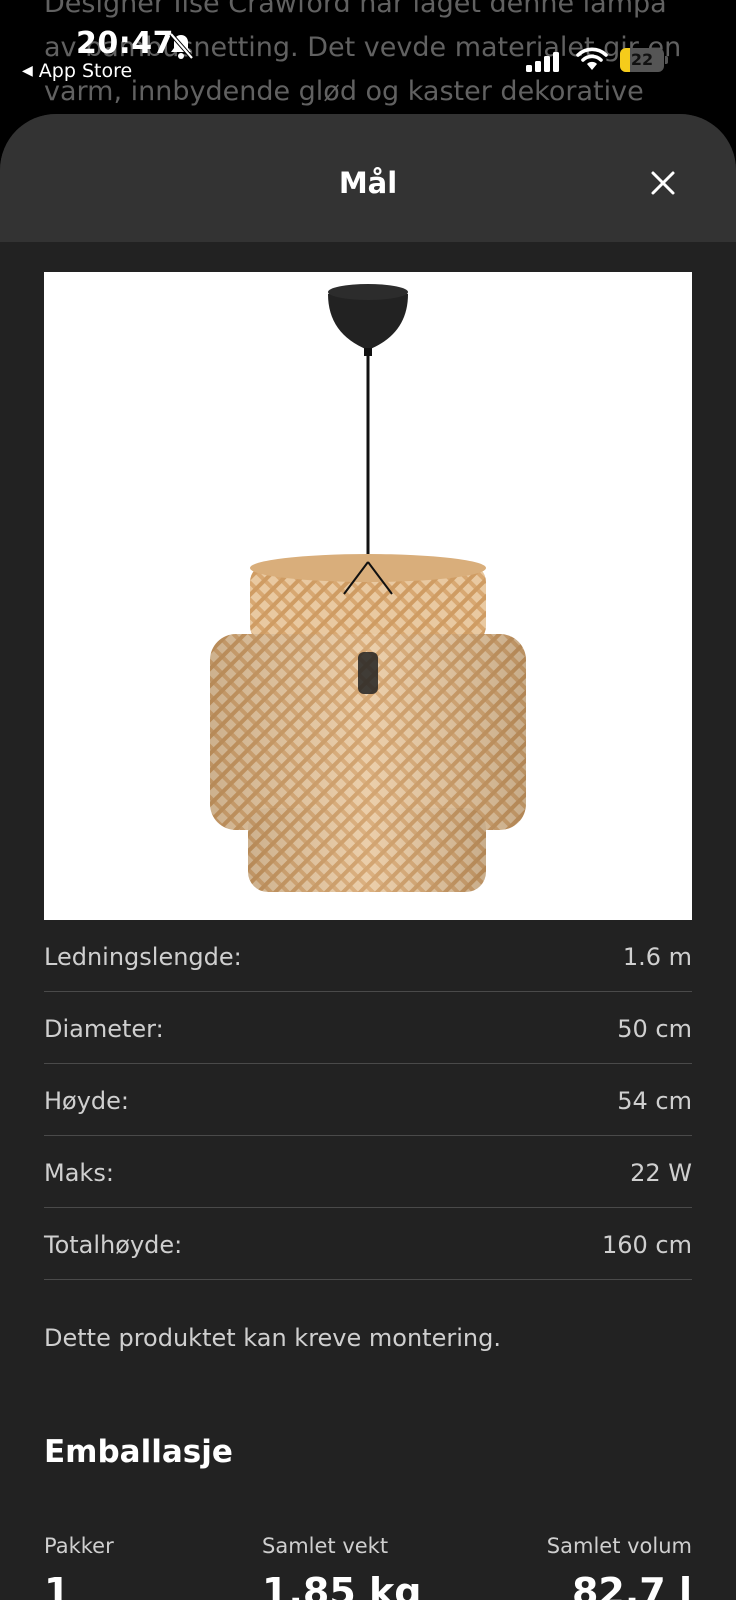 The width and height of the screenshot is (736, 1600). I want to click on bell-slash-icon, so click(181, 46).